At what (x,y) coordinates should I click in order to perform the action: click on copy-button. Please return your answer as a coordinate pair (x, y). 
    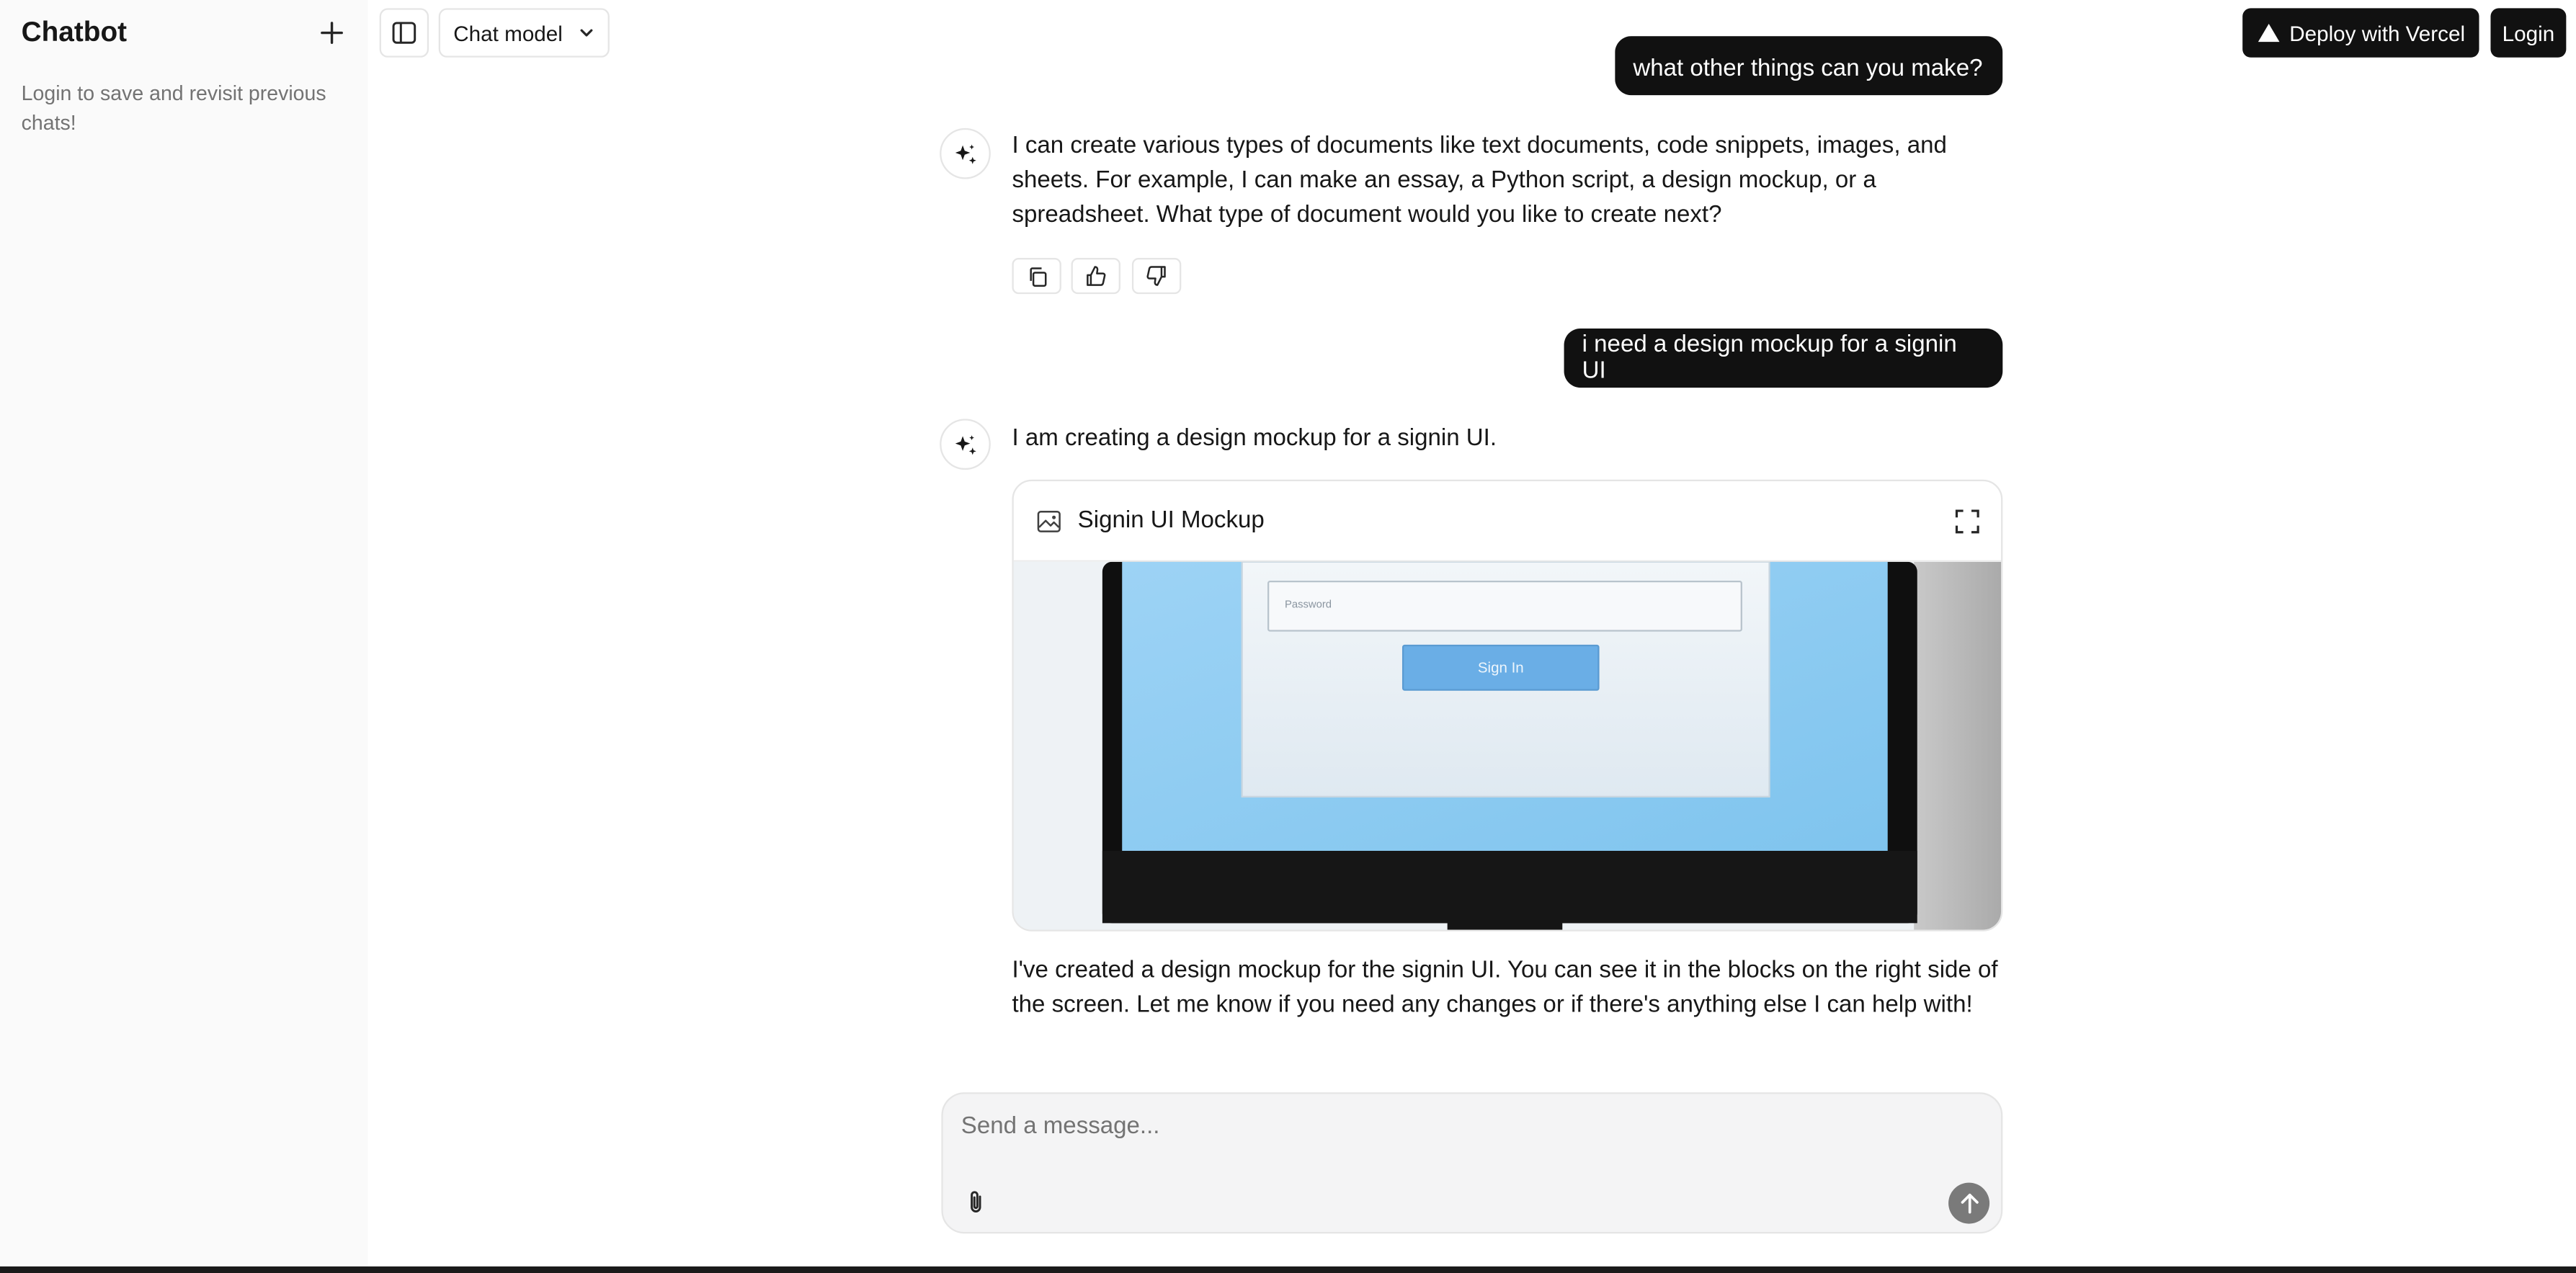
    Looking at the image, I should click on (1036, 276).